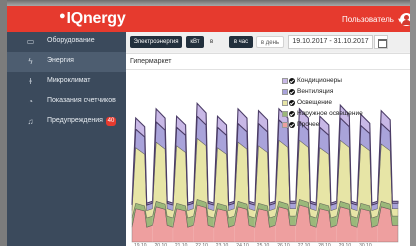 Image resolution: width=416 pixels, height=246 pixels. What do you see at coordinates (92, 19) in the screenshot?
I see `brand-logo: ●IQnergy` at bounding box center [92, 19].